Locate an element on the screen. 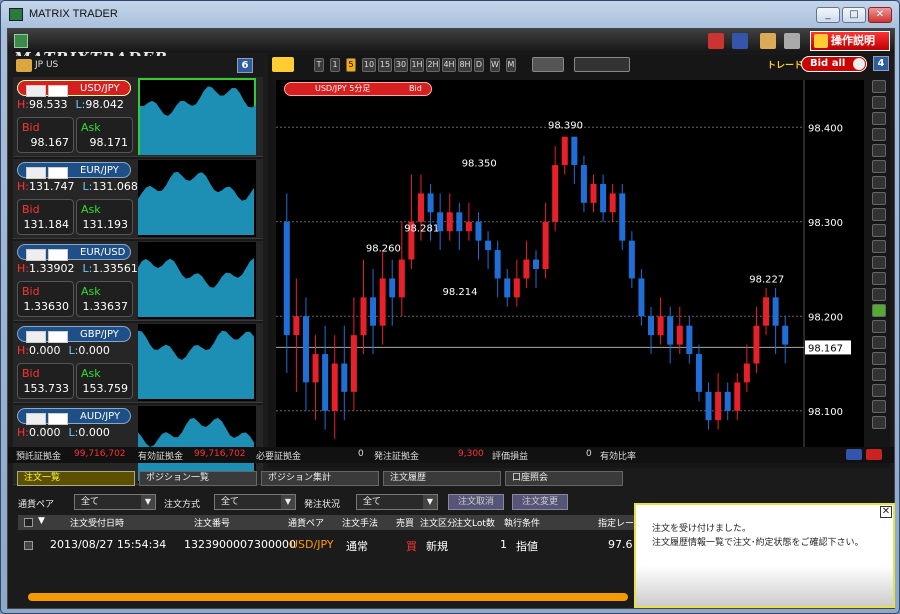 Image resolution: width=900 pixels, height=614 pixels. timeframe-button: 5 is located at coordinates (351, 65).